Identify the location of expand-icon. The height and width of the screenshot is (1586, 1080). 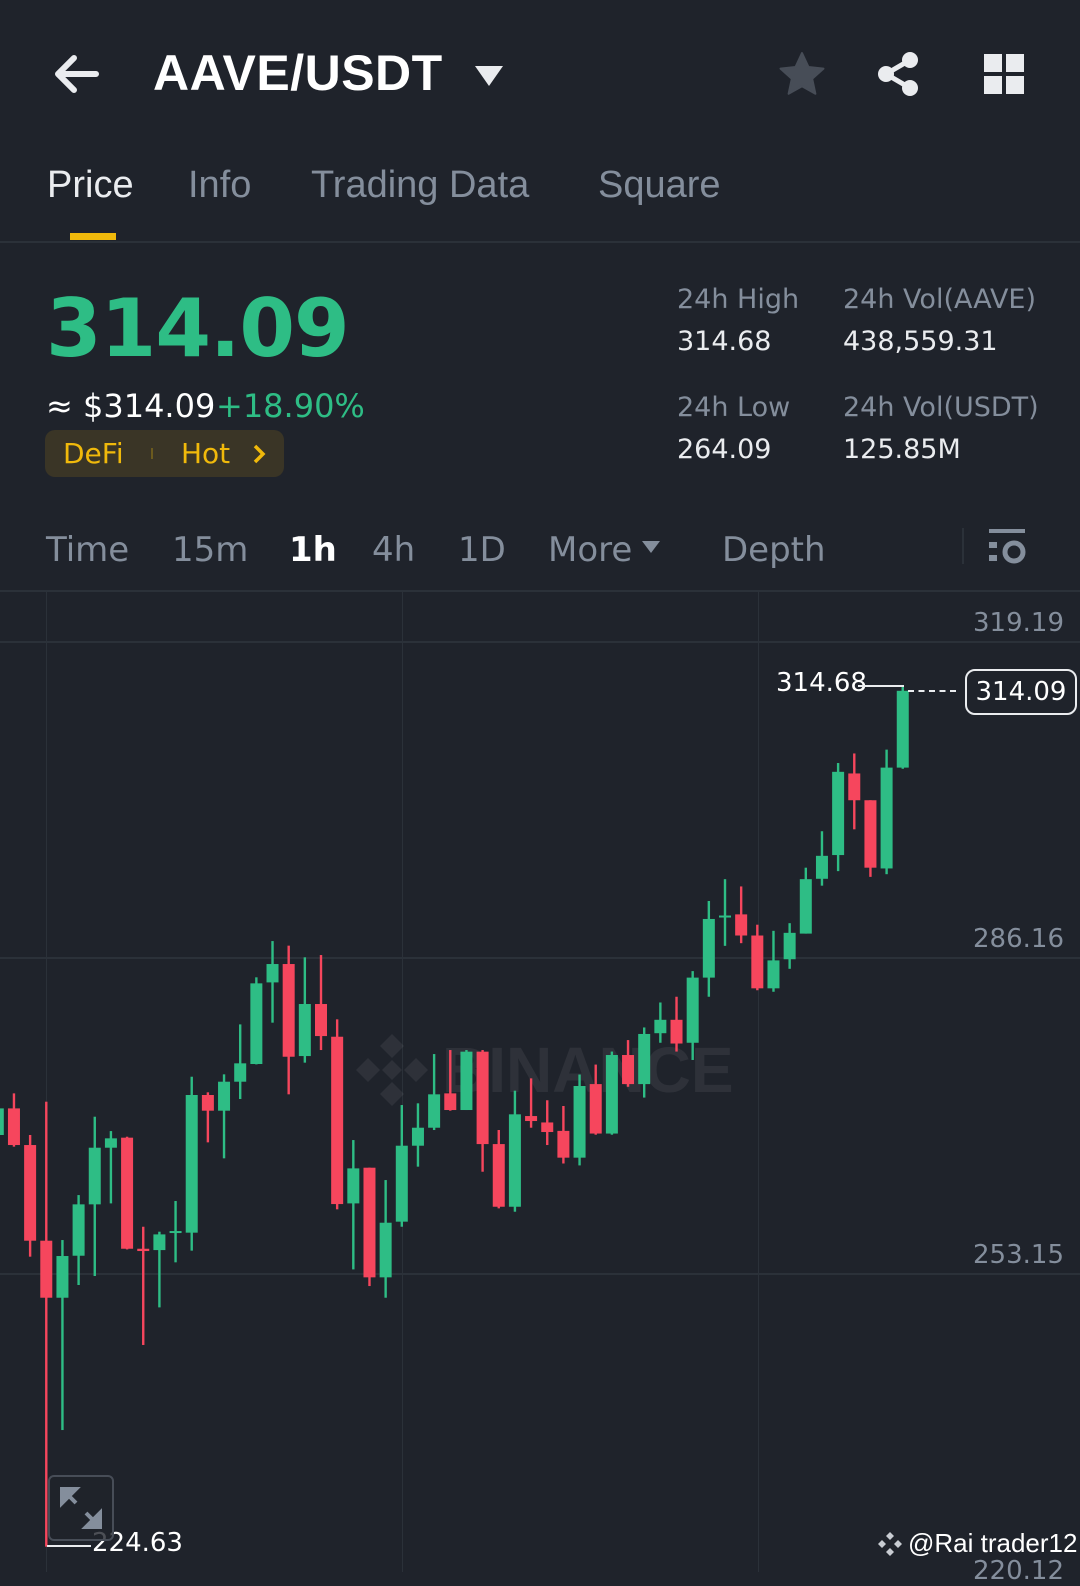
(81, 1508).